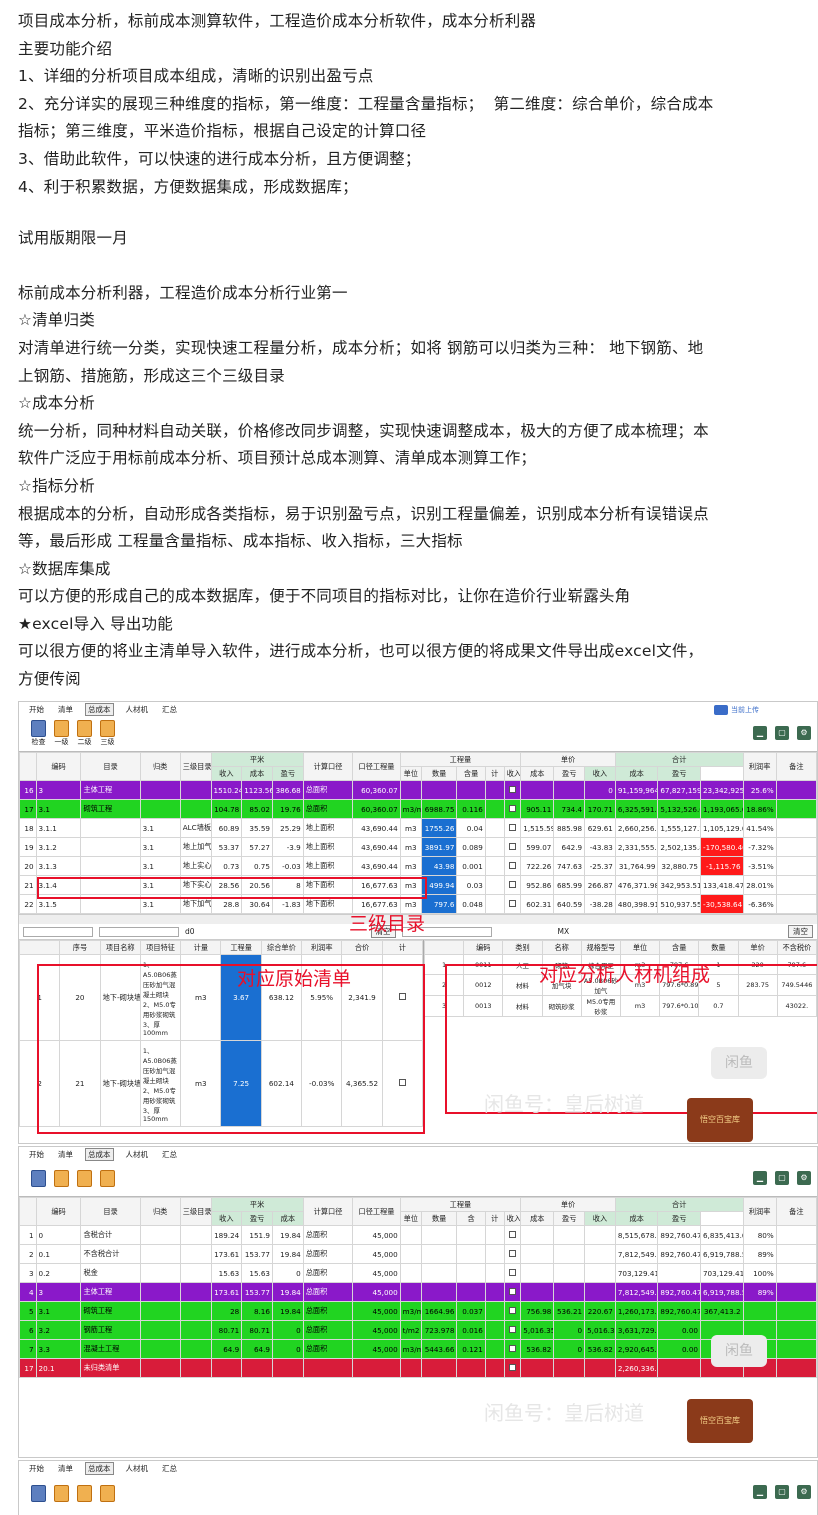 The image size is (818, 1515). Describe the element at coordinates (600, 1349) in the screenshot. I see `table-cell: 536.82` at that location.